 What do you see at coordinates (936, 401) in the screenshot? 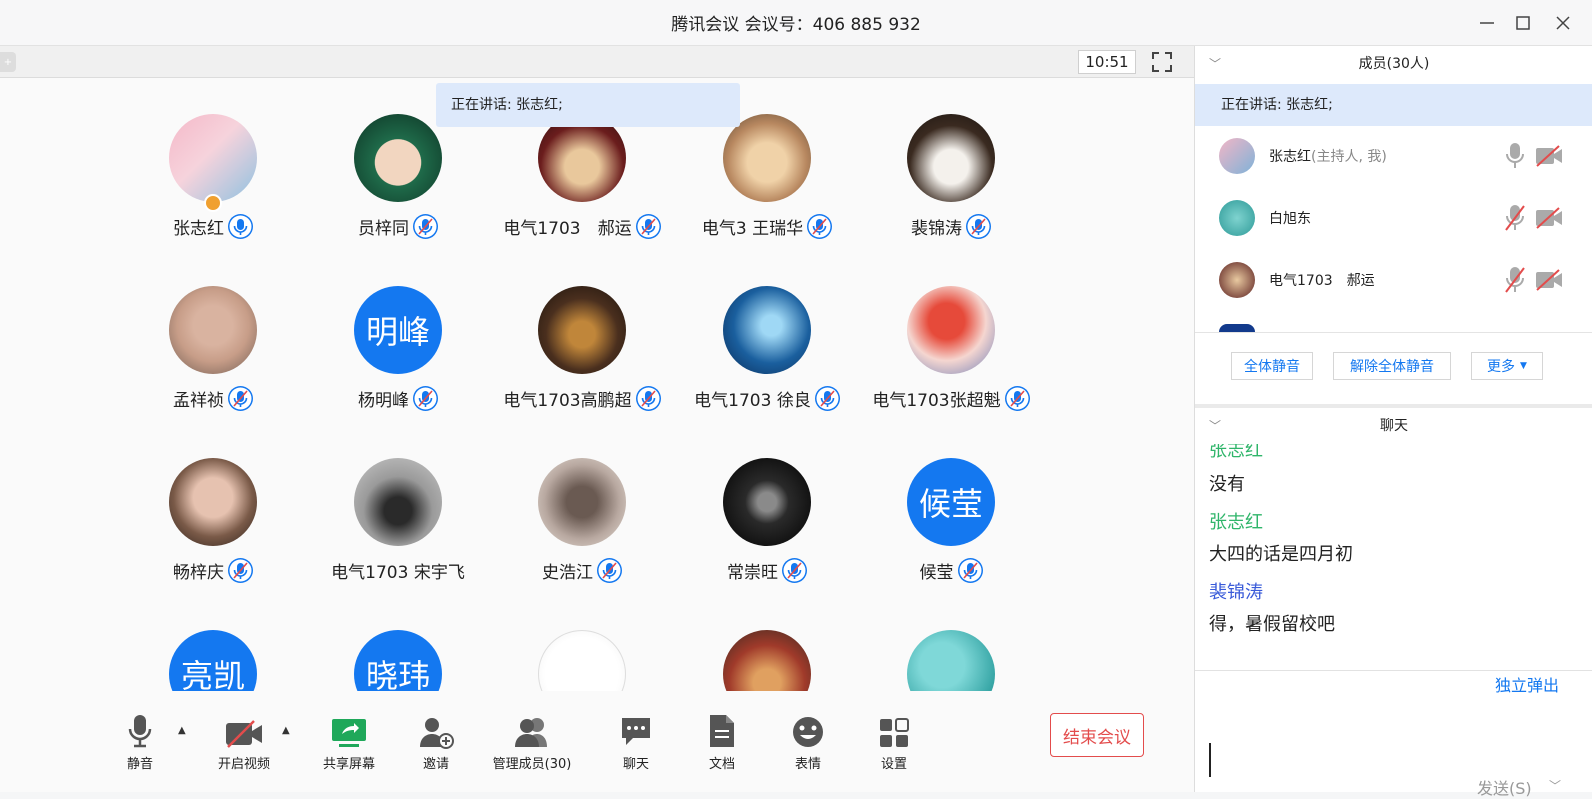
I see `participant-name: 电气1703张超魁` at bounding box center [936, 401].